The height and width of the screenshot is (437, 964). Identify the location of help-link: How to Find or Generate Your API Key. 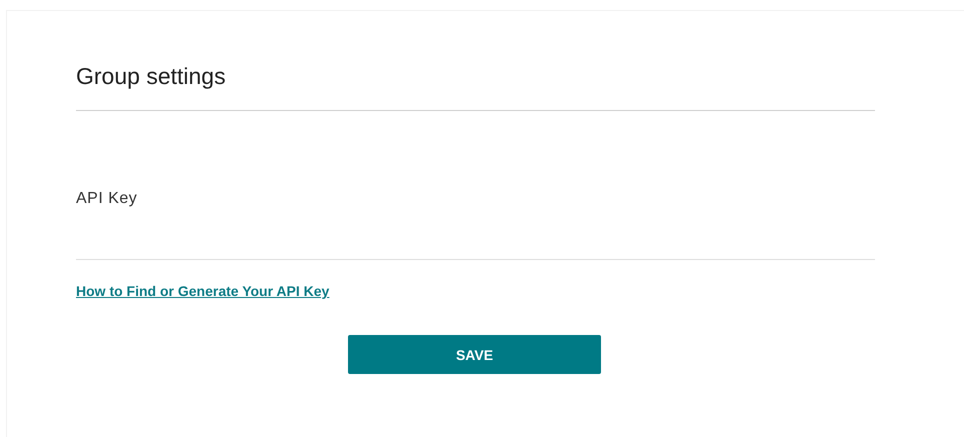
(203, 291).